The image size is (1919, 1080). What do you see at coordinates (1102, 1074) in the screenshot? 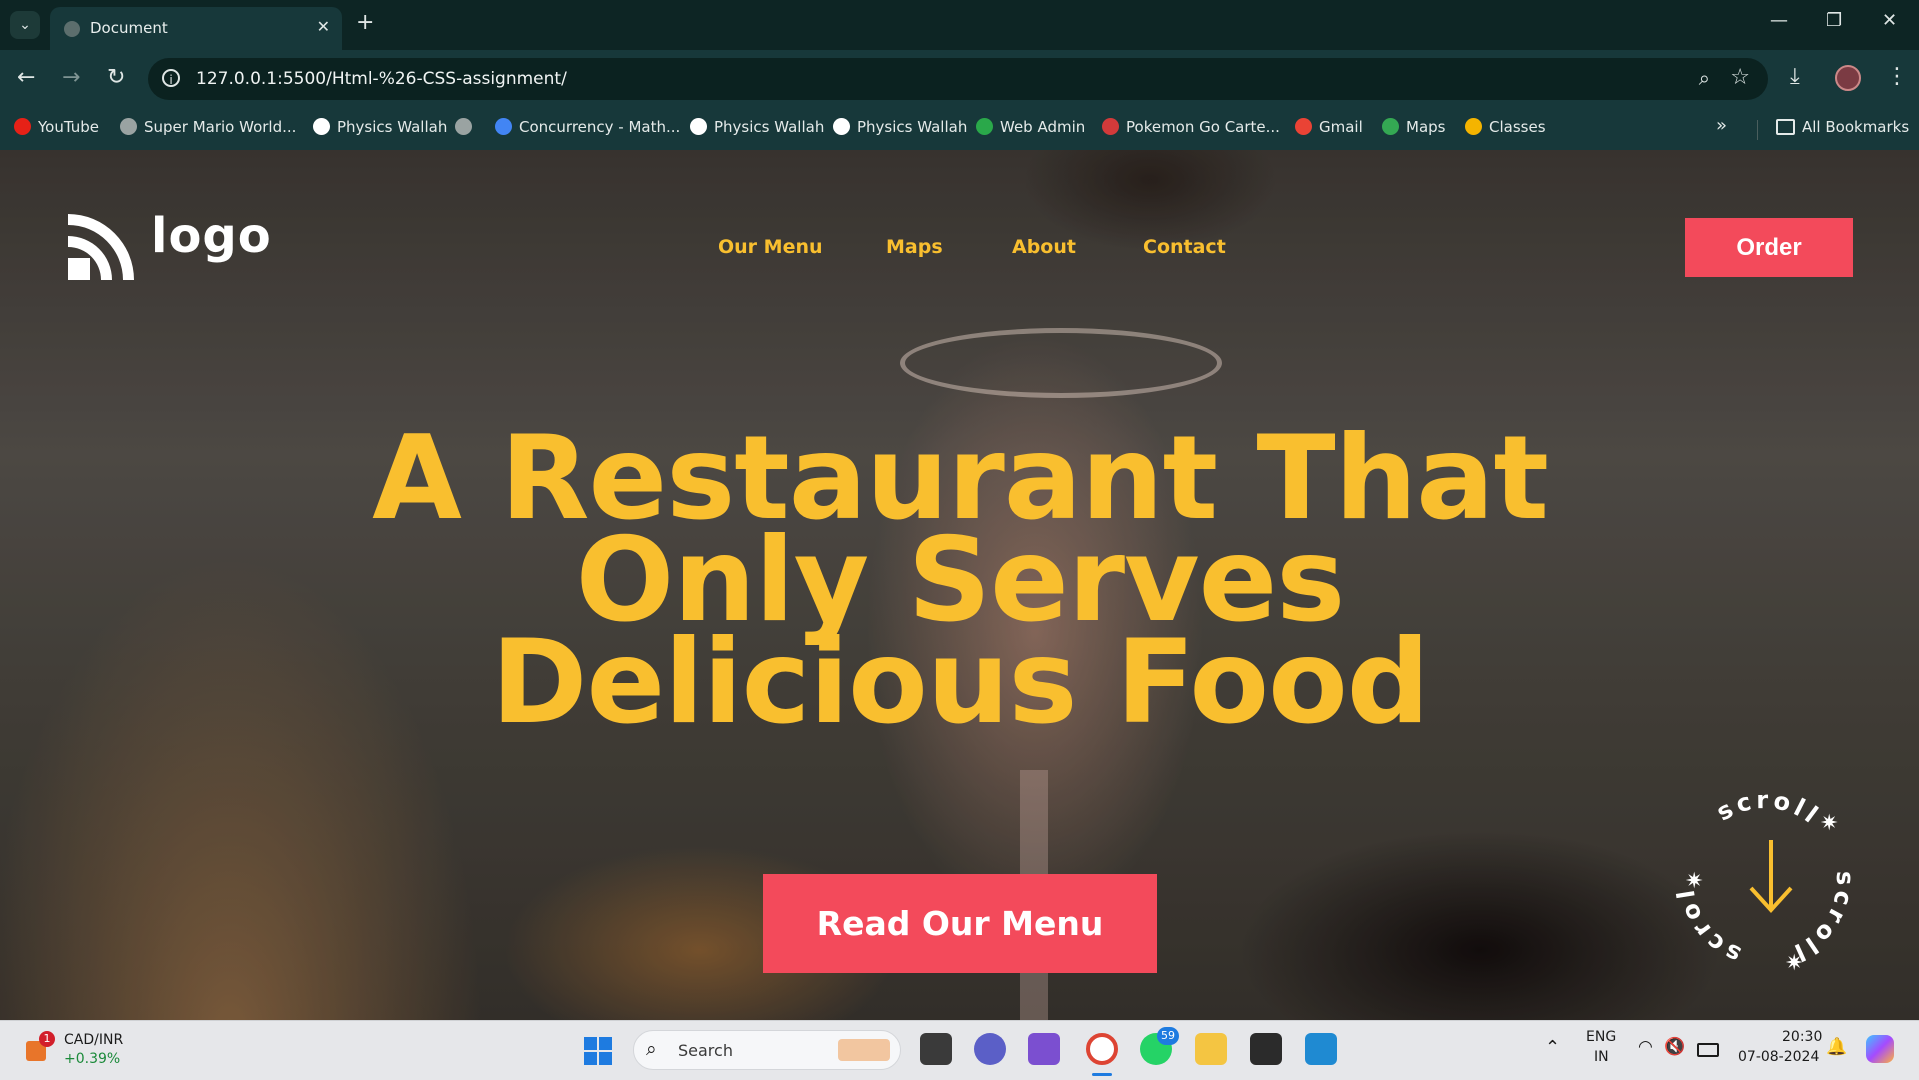
I see `chrome-active-indicator` at bounding box center [1102, 1074].